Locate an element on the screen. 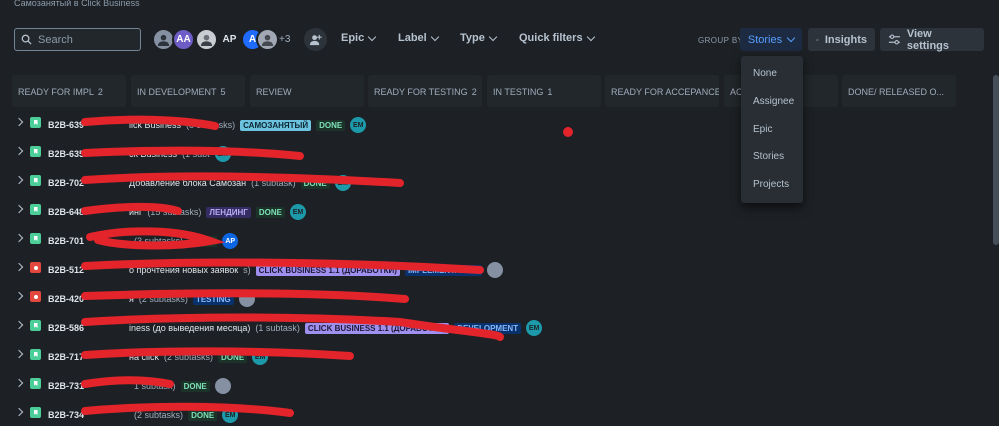 The image size is (999, 426). insights-label: Insights is located at coordinates (845, 39).